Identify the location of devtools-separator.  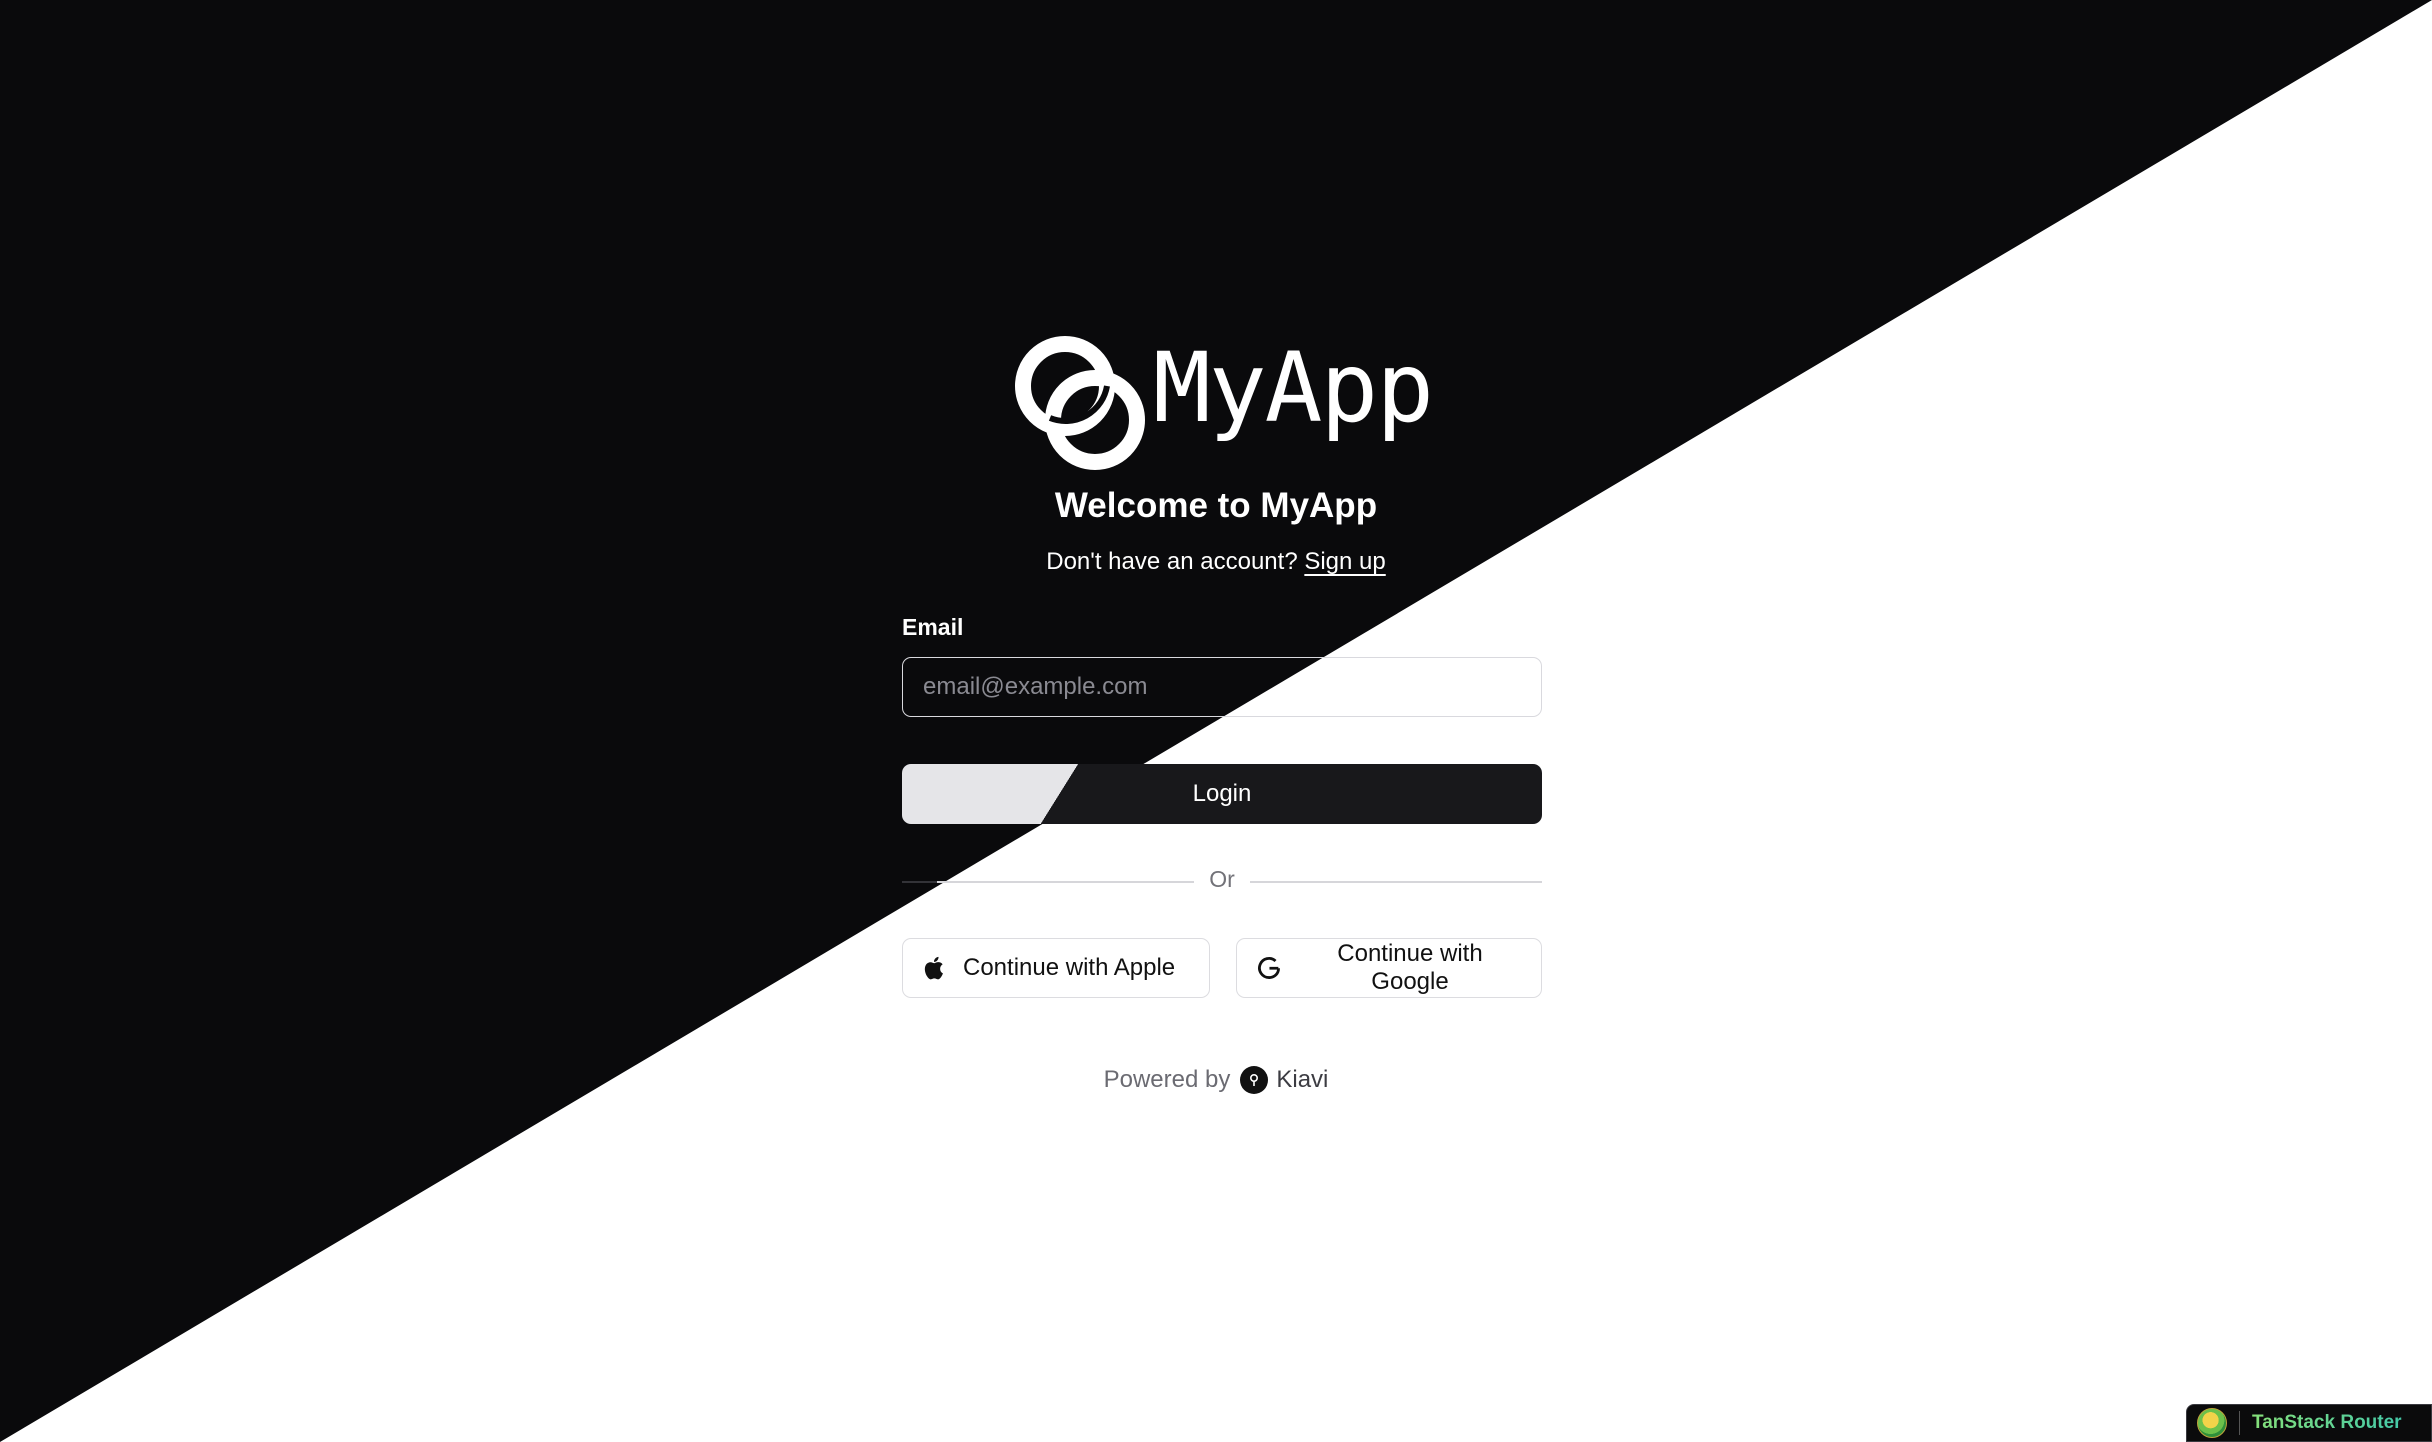
(2239, 1423).